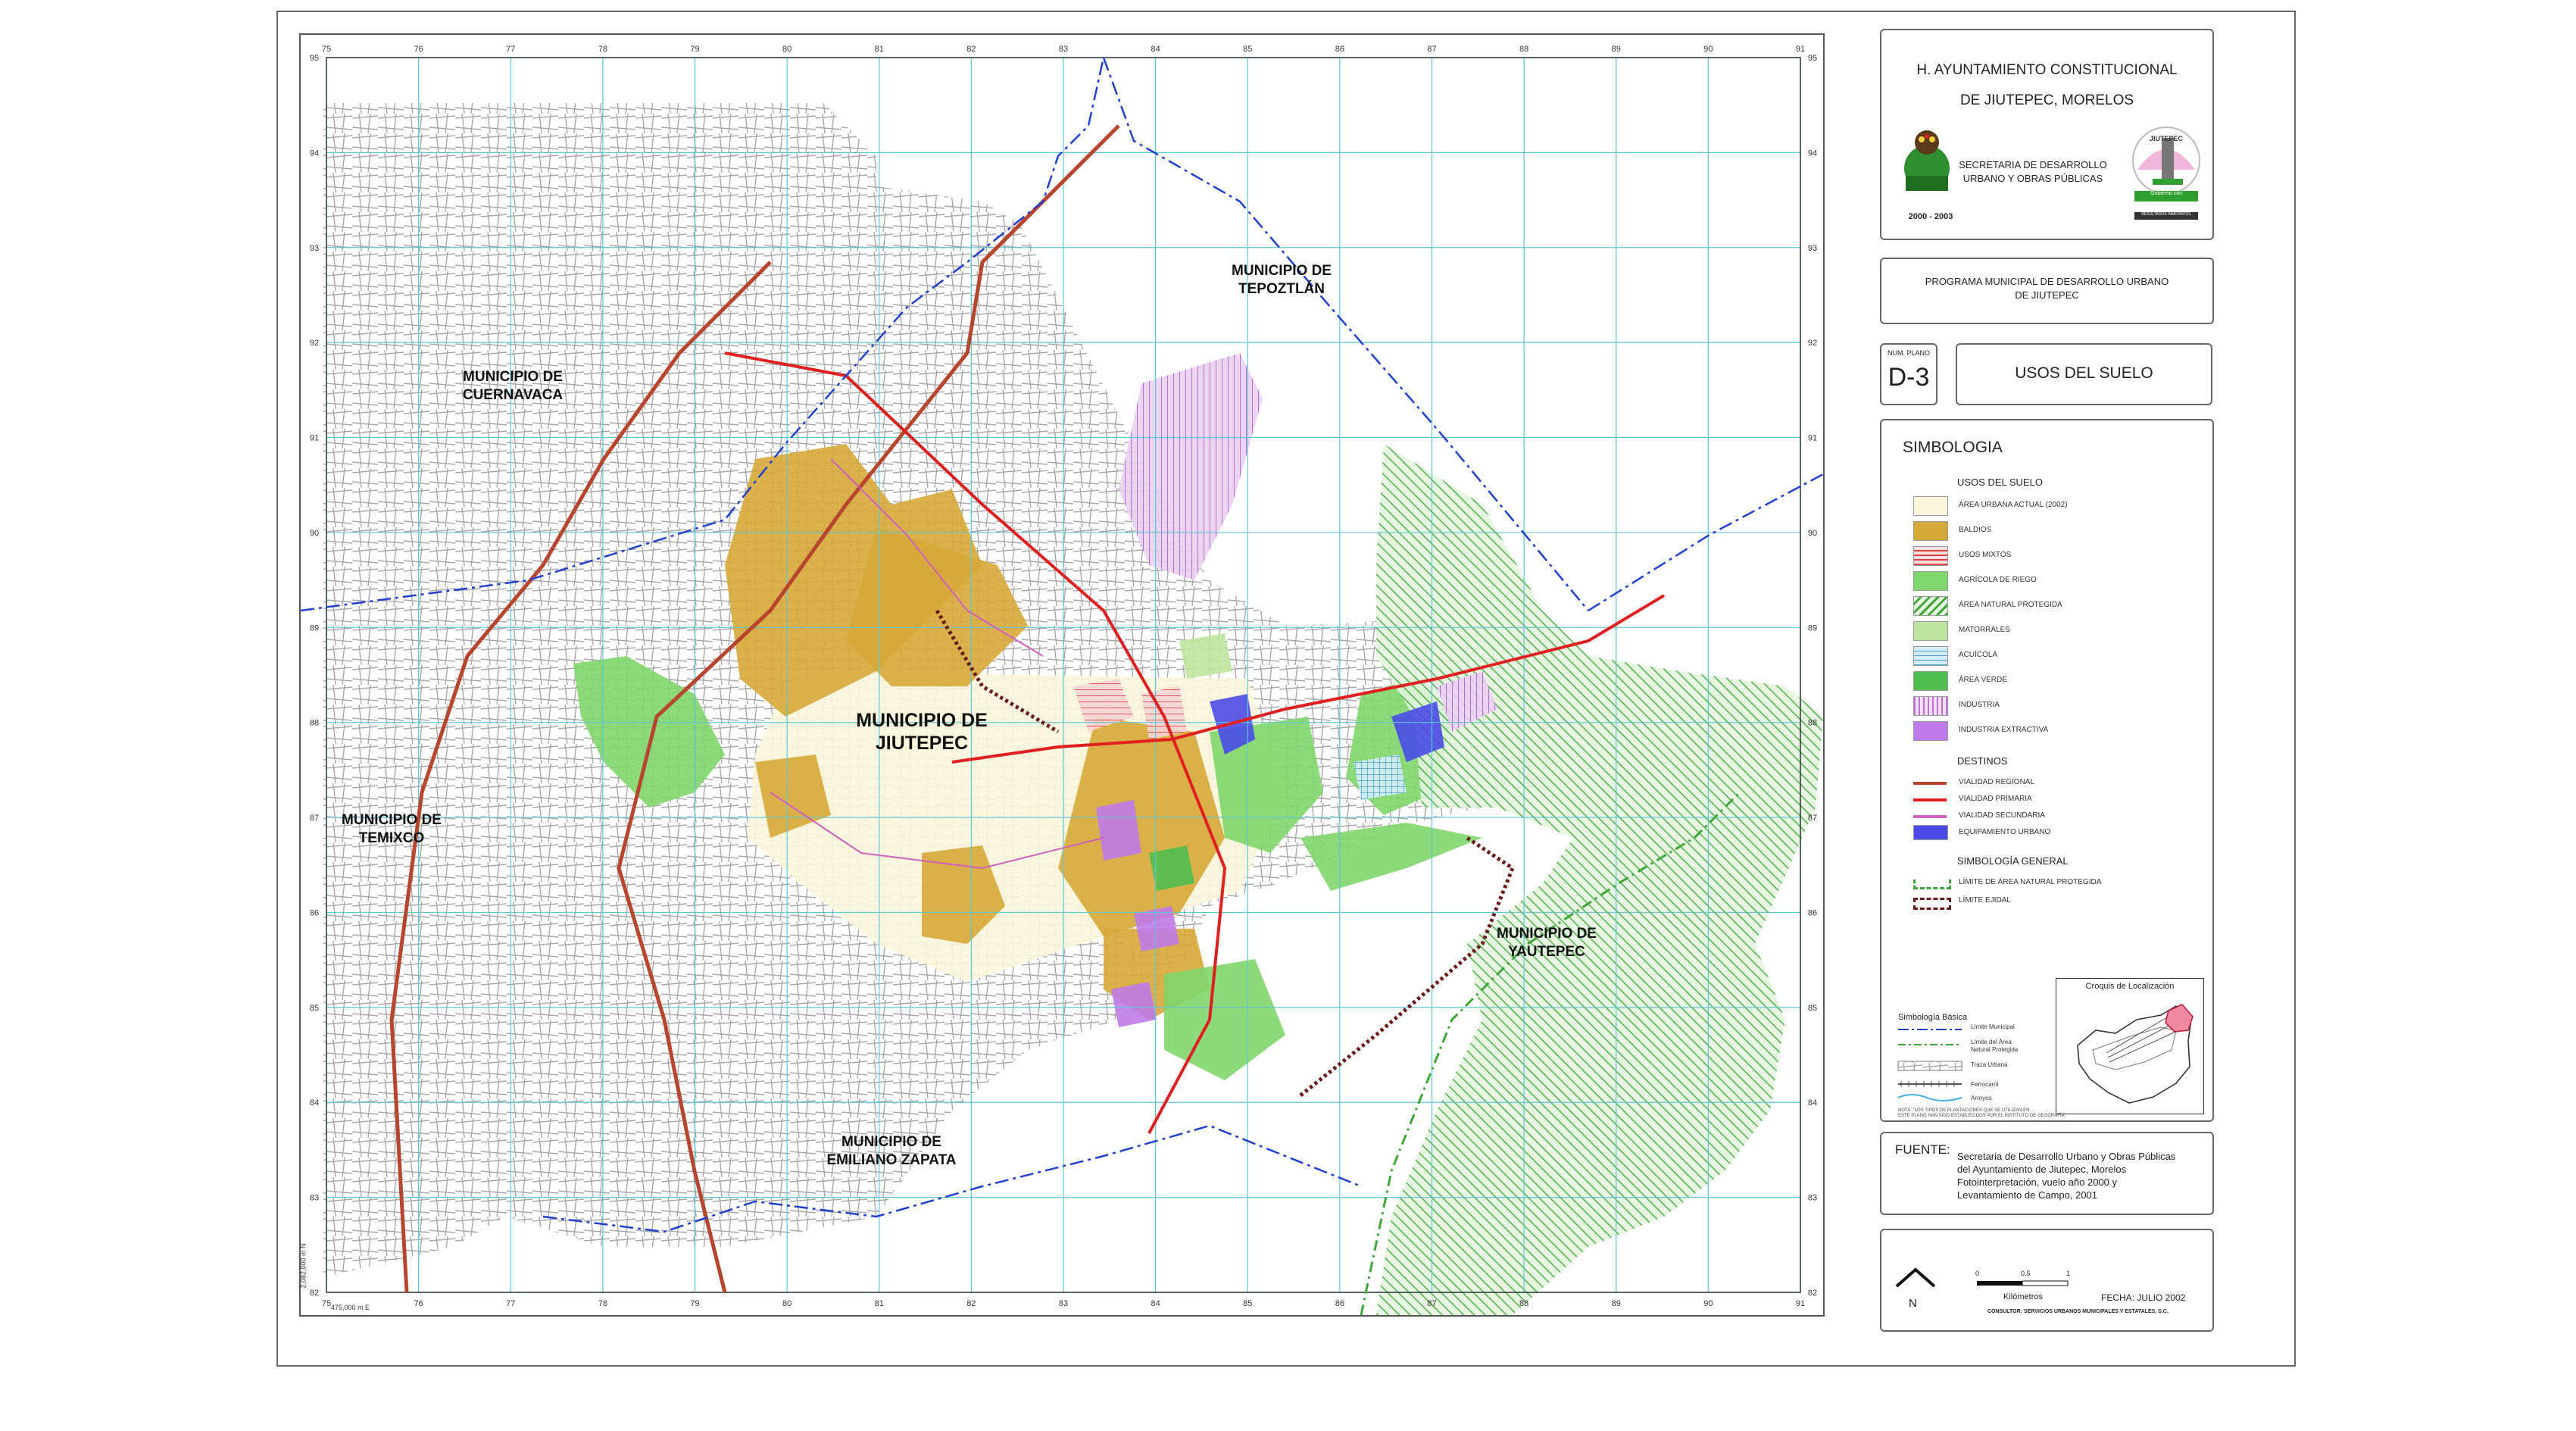 This screenshot has width=2576, height=1431. I want to click on jiutepec-logo-sub: Gobierno con, so click(2167, 194).